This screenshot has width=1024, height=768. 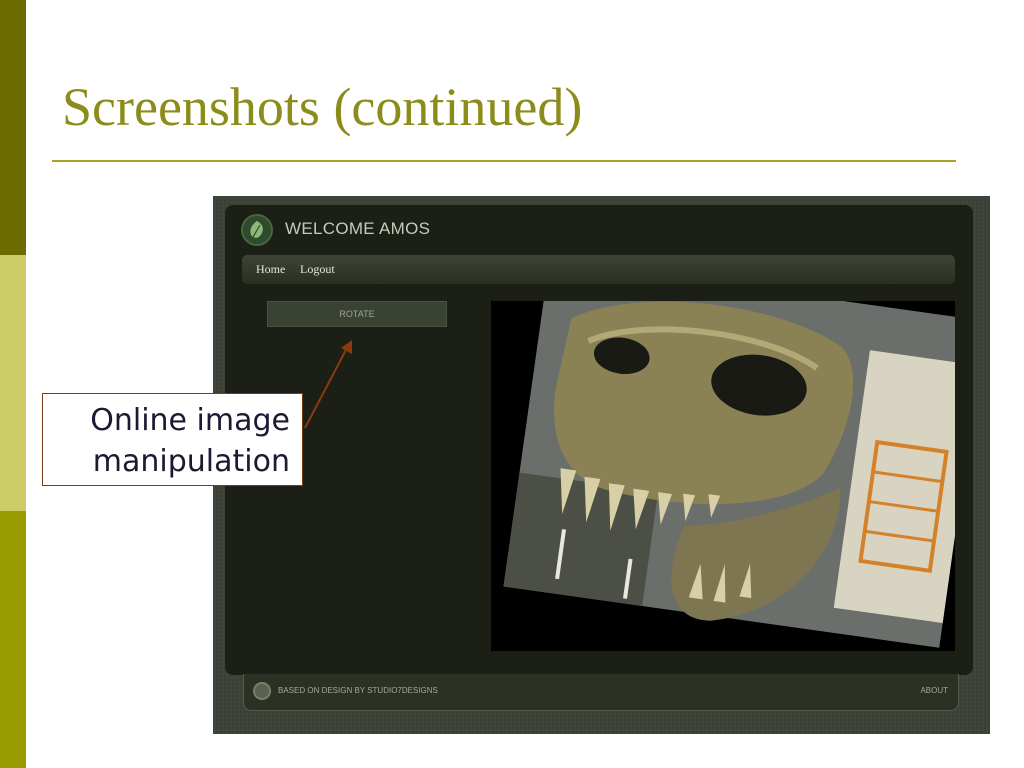 What do you see at coordinates (601, 692) in the screenshot?
I see `app-footer: BASED ON DESIGN BY STUDIO7DESIGNS ABOUT` at bounding box center [601, 692].